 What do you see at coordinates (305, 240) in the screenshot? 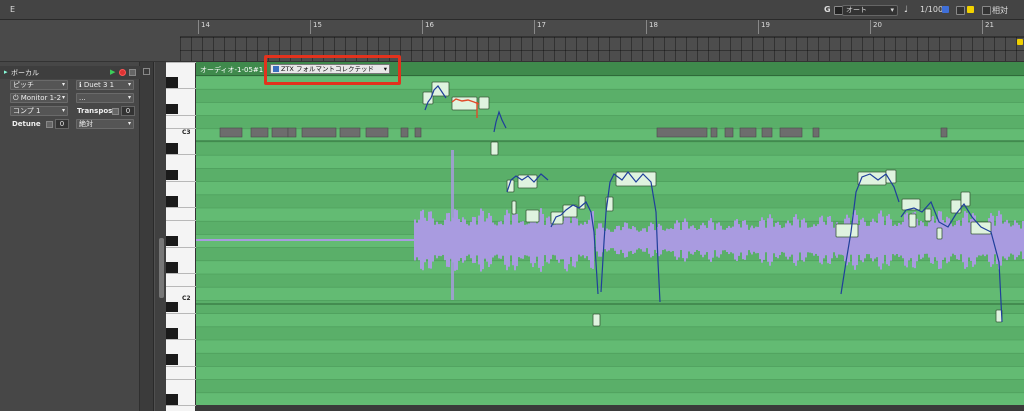
I see `waveform-silence` at bounding box center [305, 240].